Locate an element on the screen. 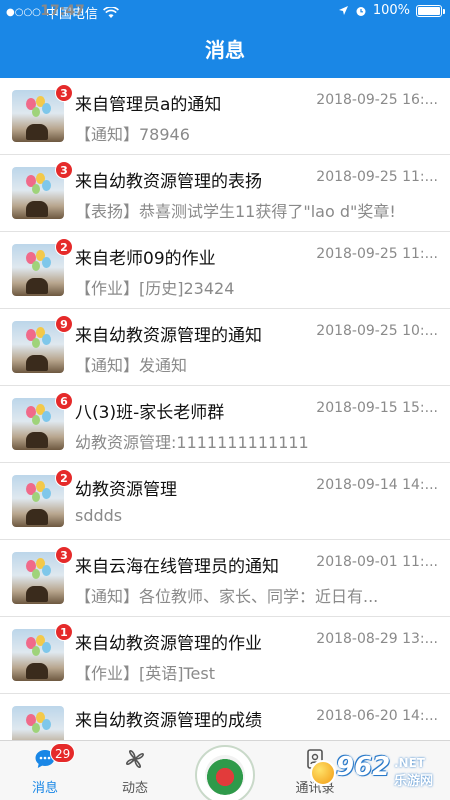 This screenshot has width=450, height=800. message-preview: 幼教资源管理:1111111111111 is located at coordinates (192, 442).